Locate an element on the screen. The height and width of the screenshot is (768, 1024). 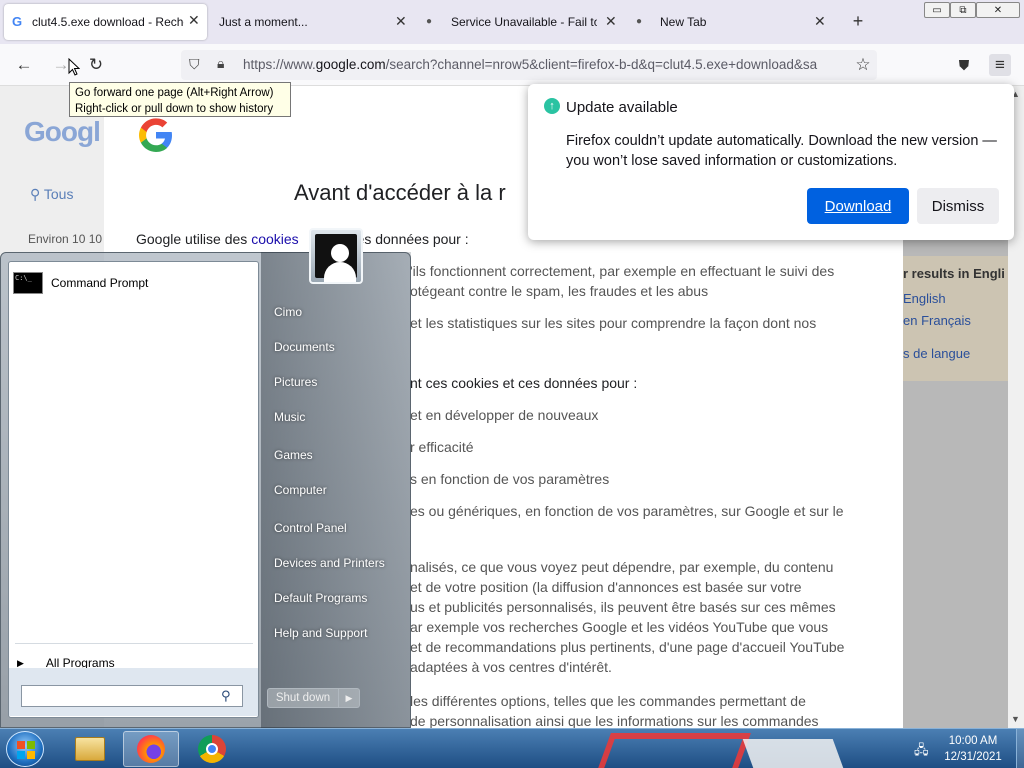
tab-title: New Tab is located at coordinates (683, 22).